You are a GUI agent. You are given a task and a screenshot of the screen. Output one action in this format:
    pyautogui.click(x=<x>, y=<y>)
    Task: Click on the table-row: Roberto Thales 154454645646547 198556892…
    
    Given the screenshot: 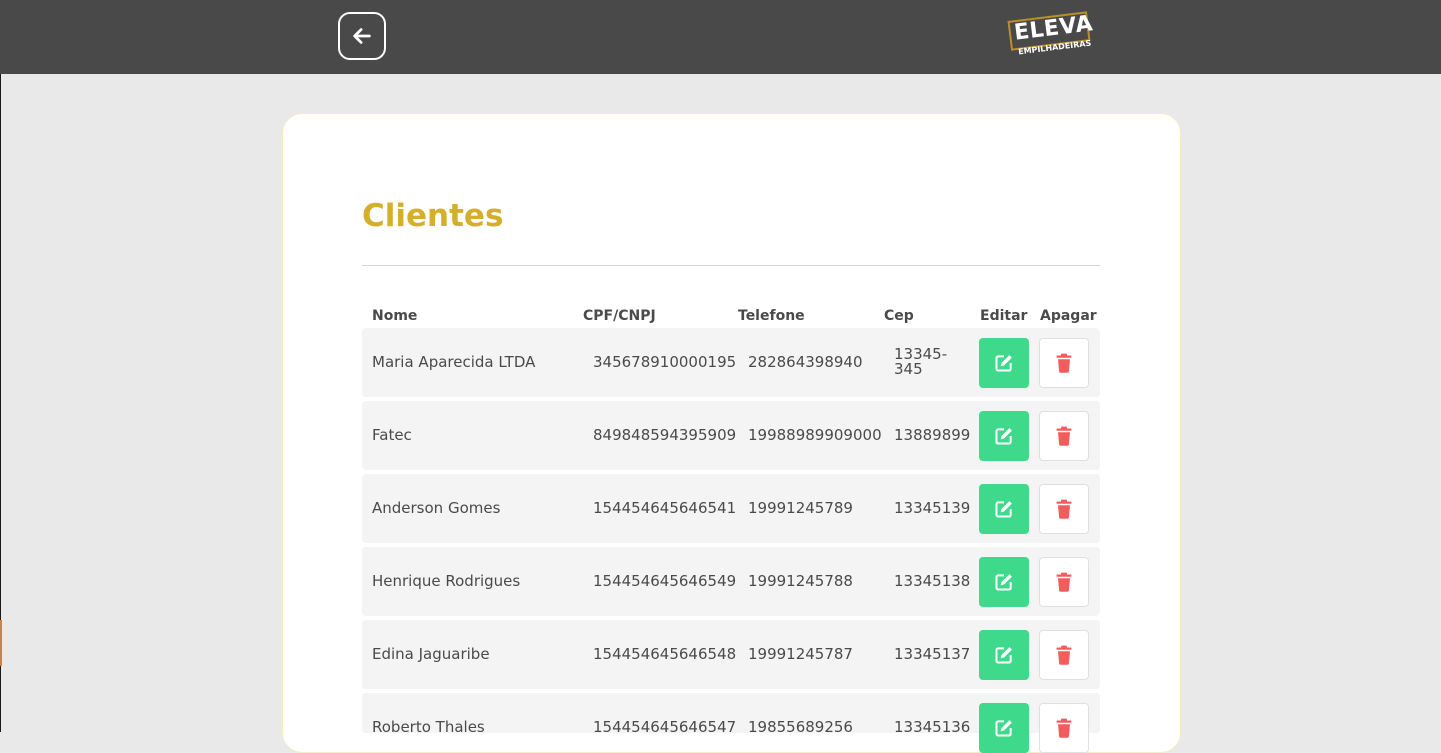 What is the action you would take?
    pyautogui.click(x=731, y=723)
    